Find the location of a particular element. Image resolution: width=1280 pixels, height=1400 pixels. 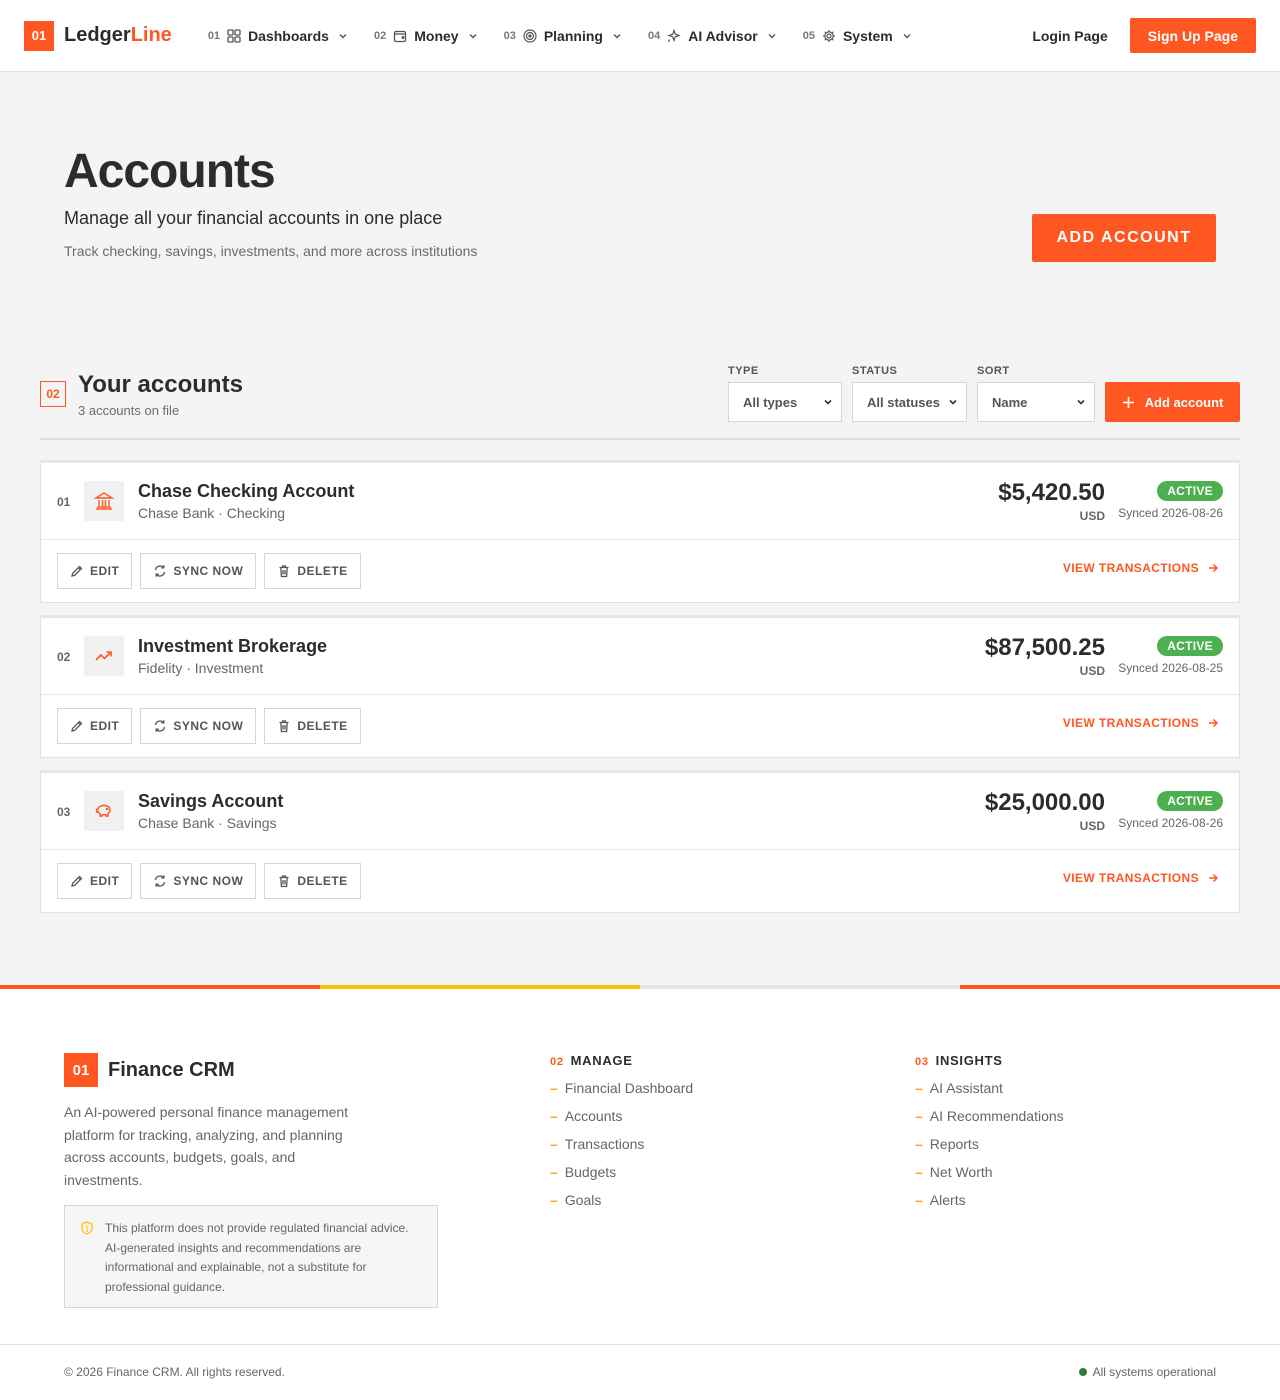

footer-link-label: Goals is located at coordinates (583, 1200).